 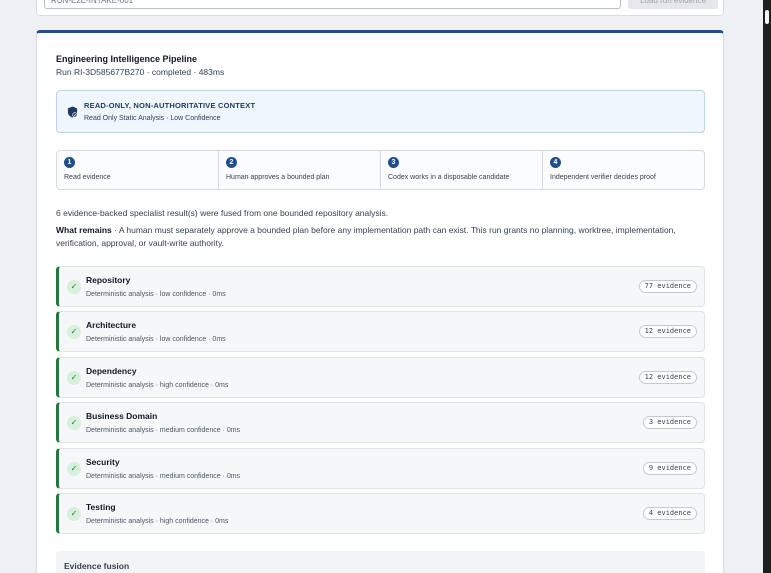 What do you see at coordinates (87, 177) in the screenshot?
I see `step-label: Read evidence` at bounding box center [87, 177].